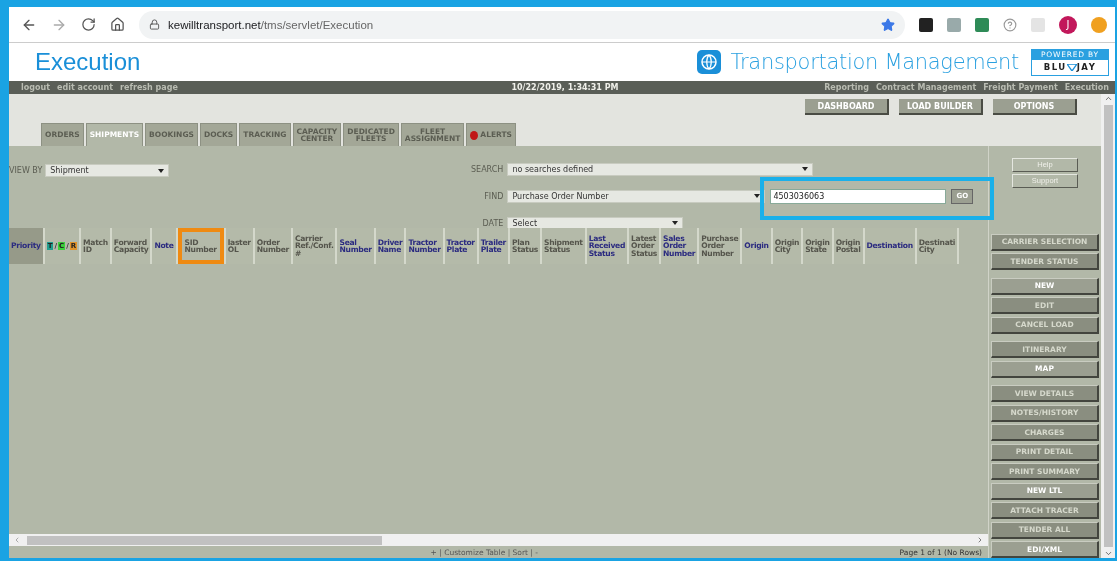 The image size is (1117, 561). I want to click on brand-name: BLU JAY, so click(1070, 67).